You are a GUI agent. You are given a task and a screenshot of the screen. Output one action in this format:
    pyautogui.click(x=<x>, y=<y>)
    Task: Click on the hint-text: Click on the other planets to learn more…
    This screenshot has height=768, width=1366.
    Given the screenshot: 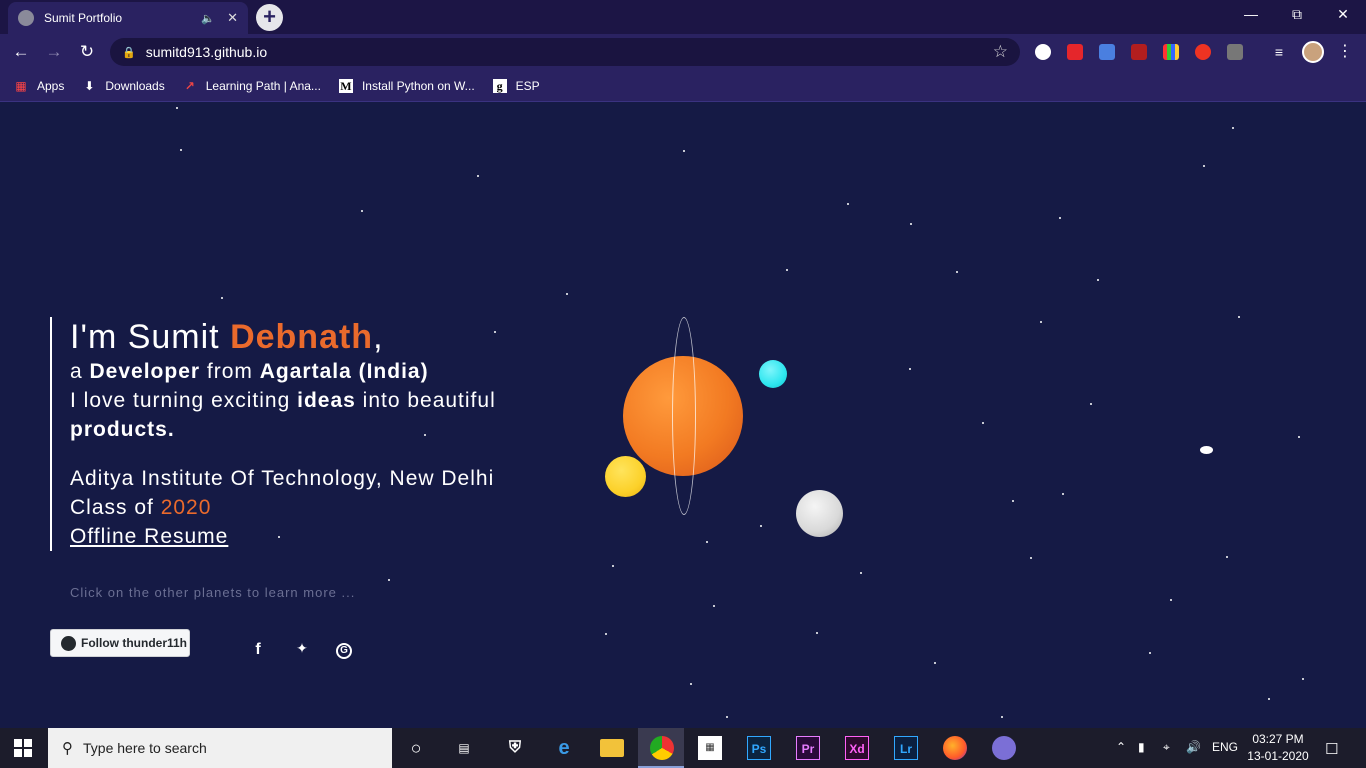 What is the action you would take?
    pyautogui.click(x=213, y=592)
    